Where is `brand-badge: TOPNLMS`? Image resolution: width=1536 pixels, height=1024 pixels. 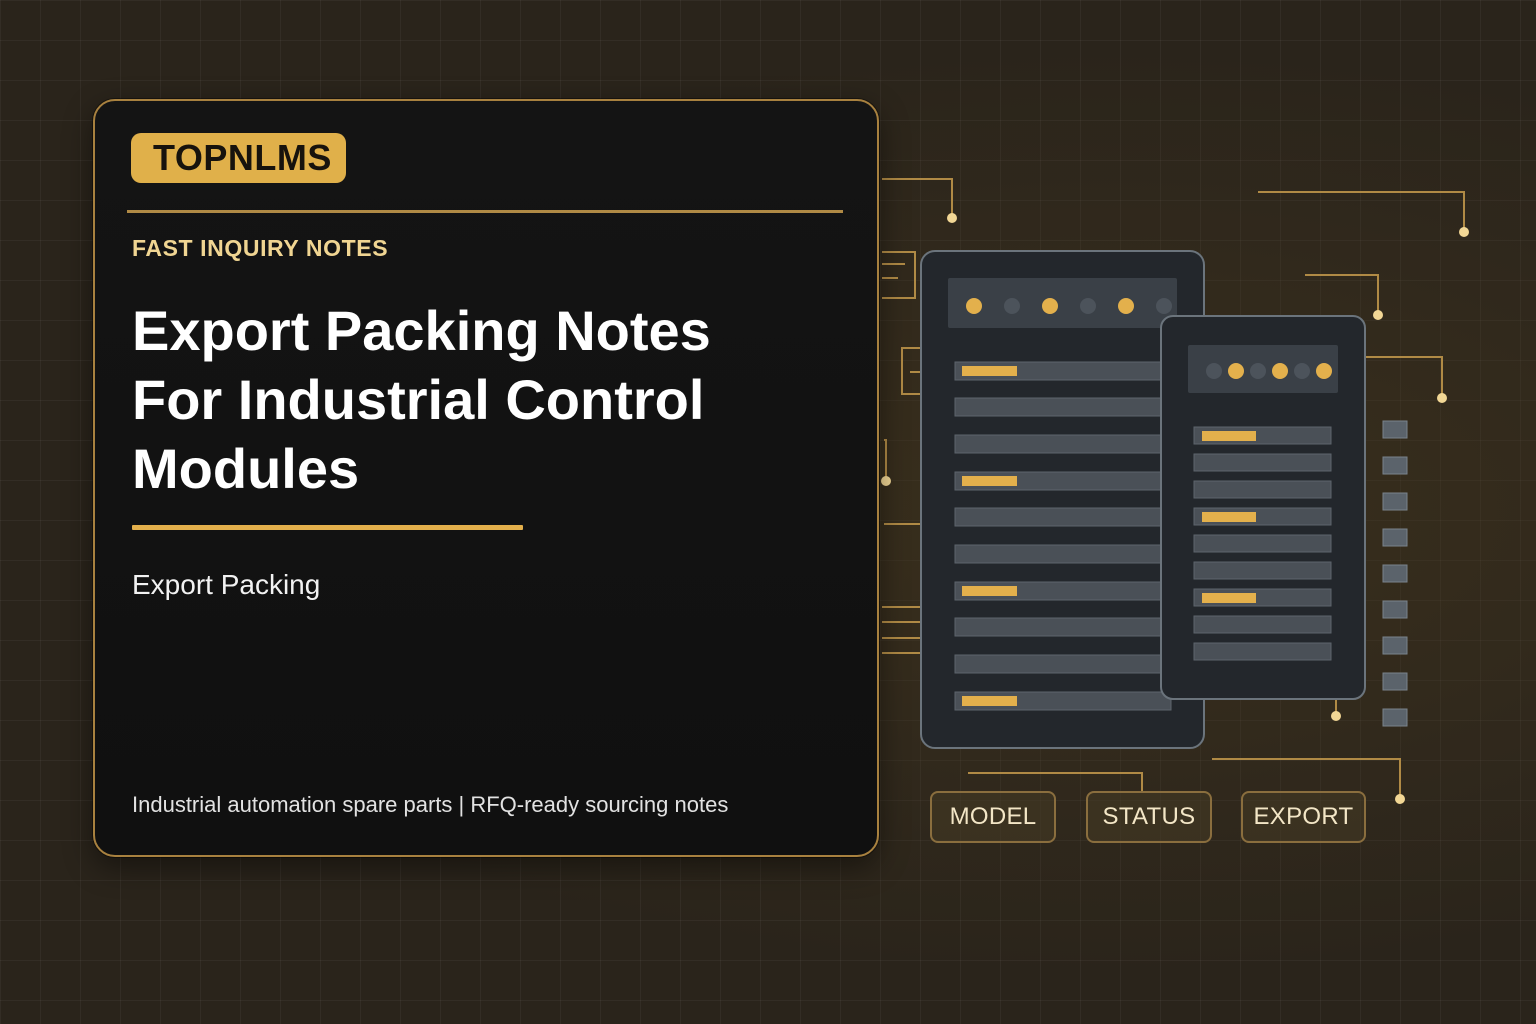 brand-badge: TOPNLMS is located at coordinates (238, 158).